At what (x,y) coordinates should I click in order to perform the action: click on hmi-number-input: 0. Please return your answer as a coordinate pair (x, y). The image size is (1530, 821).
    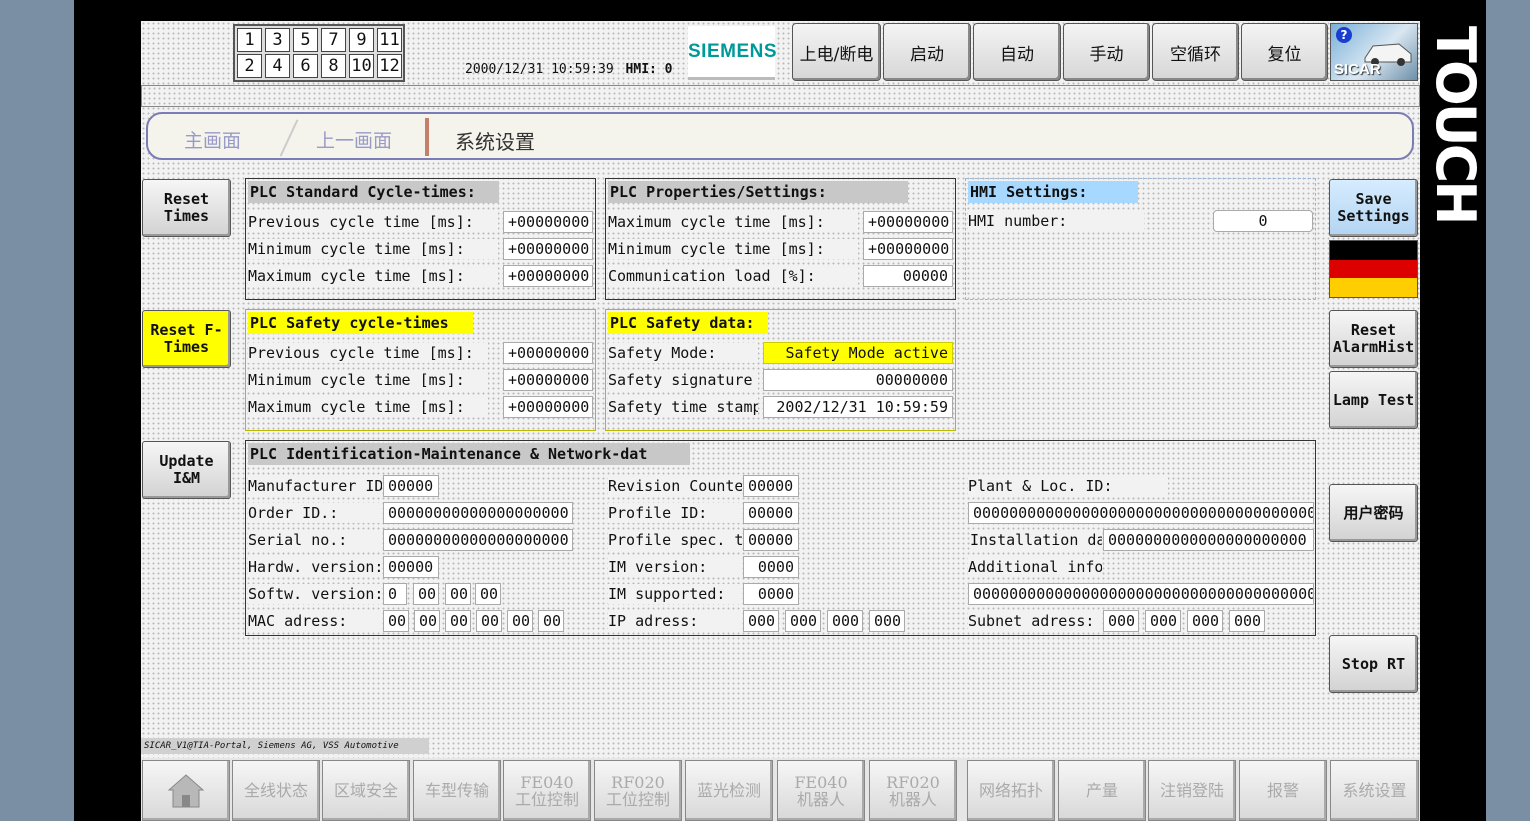
    Looking at the image, I should click on (1263, 221).